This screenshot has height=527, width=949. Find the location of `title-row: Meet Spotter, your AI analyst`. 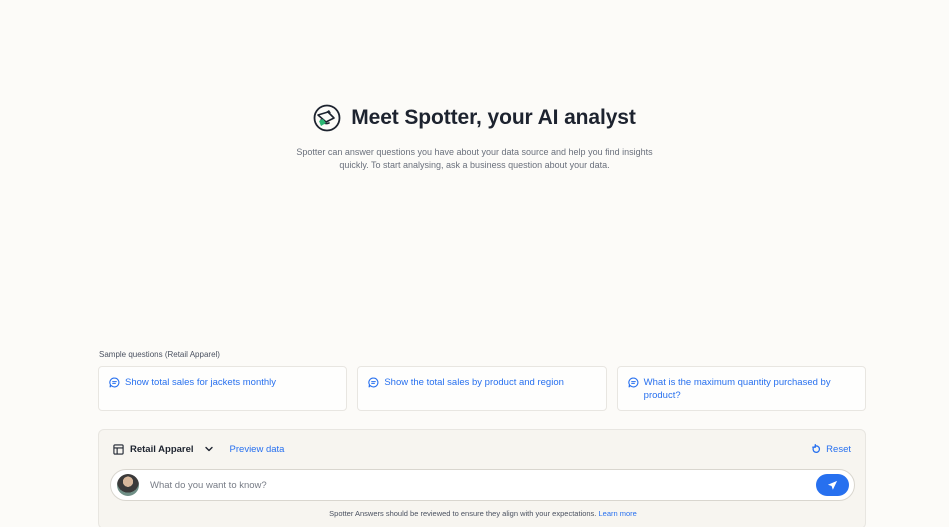

title-row: Meet Spotter, your AI analyst is located at coordinates (474, 118).